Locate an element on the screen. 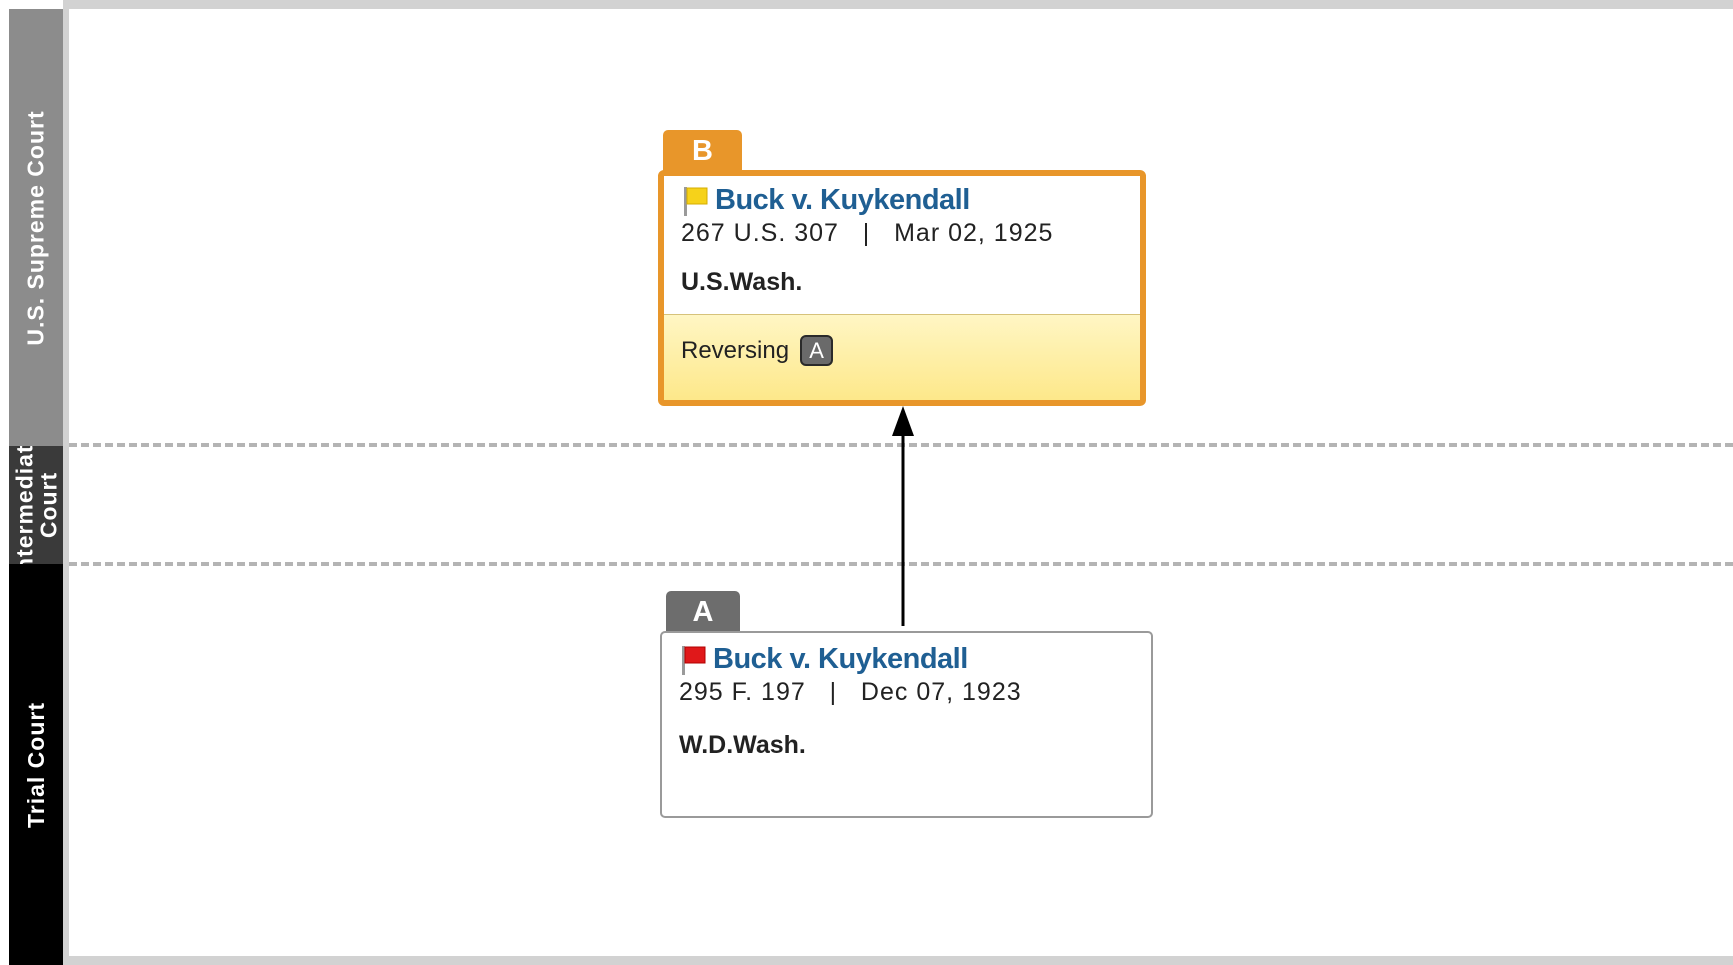  case-tab-letter: A is located at coordinates (703, 611).